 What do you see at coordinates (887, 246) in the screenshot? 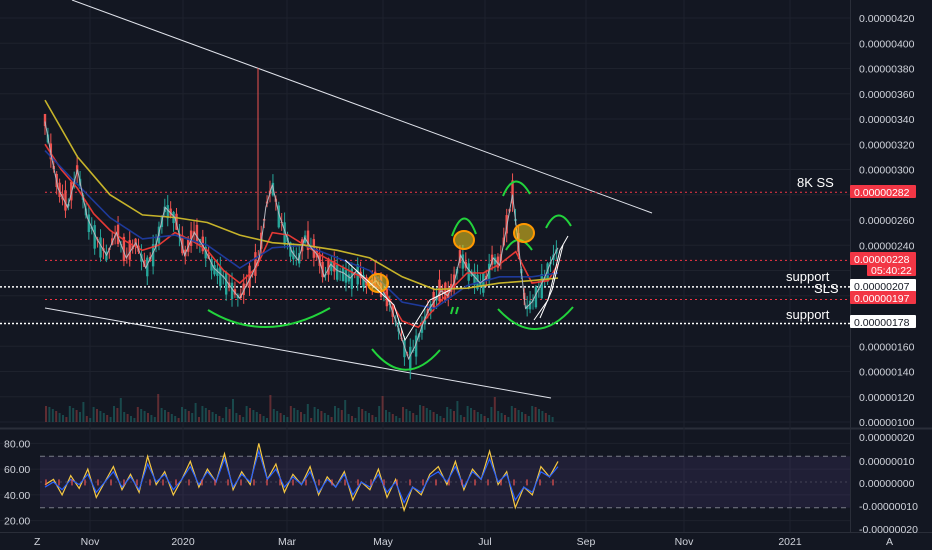
I see `y-tick-label: 0.00000240` at bounding box center [887, 246].